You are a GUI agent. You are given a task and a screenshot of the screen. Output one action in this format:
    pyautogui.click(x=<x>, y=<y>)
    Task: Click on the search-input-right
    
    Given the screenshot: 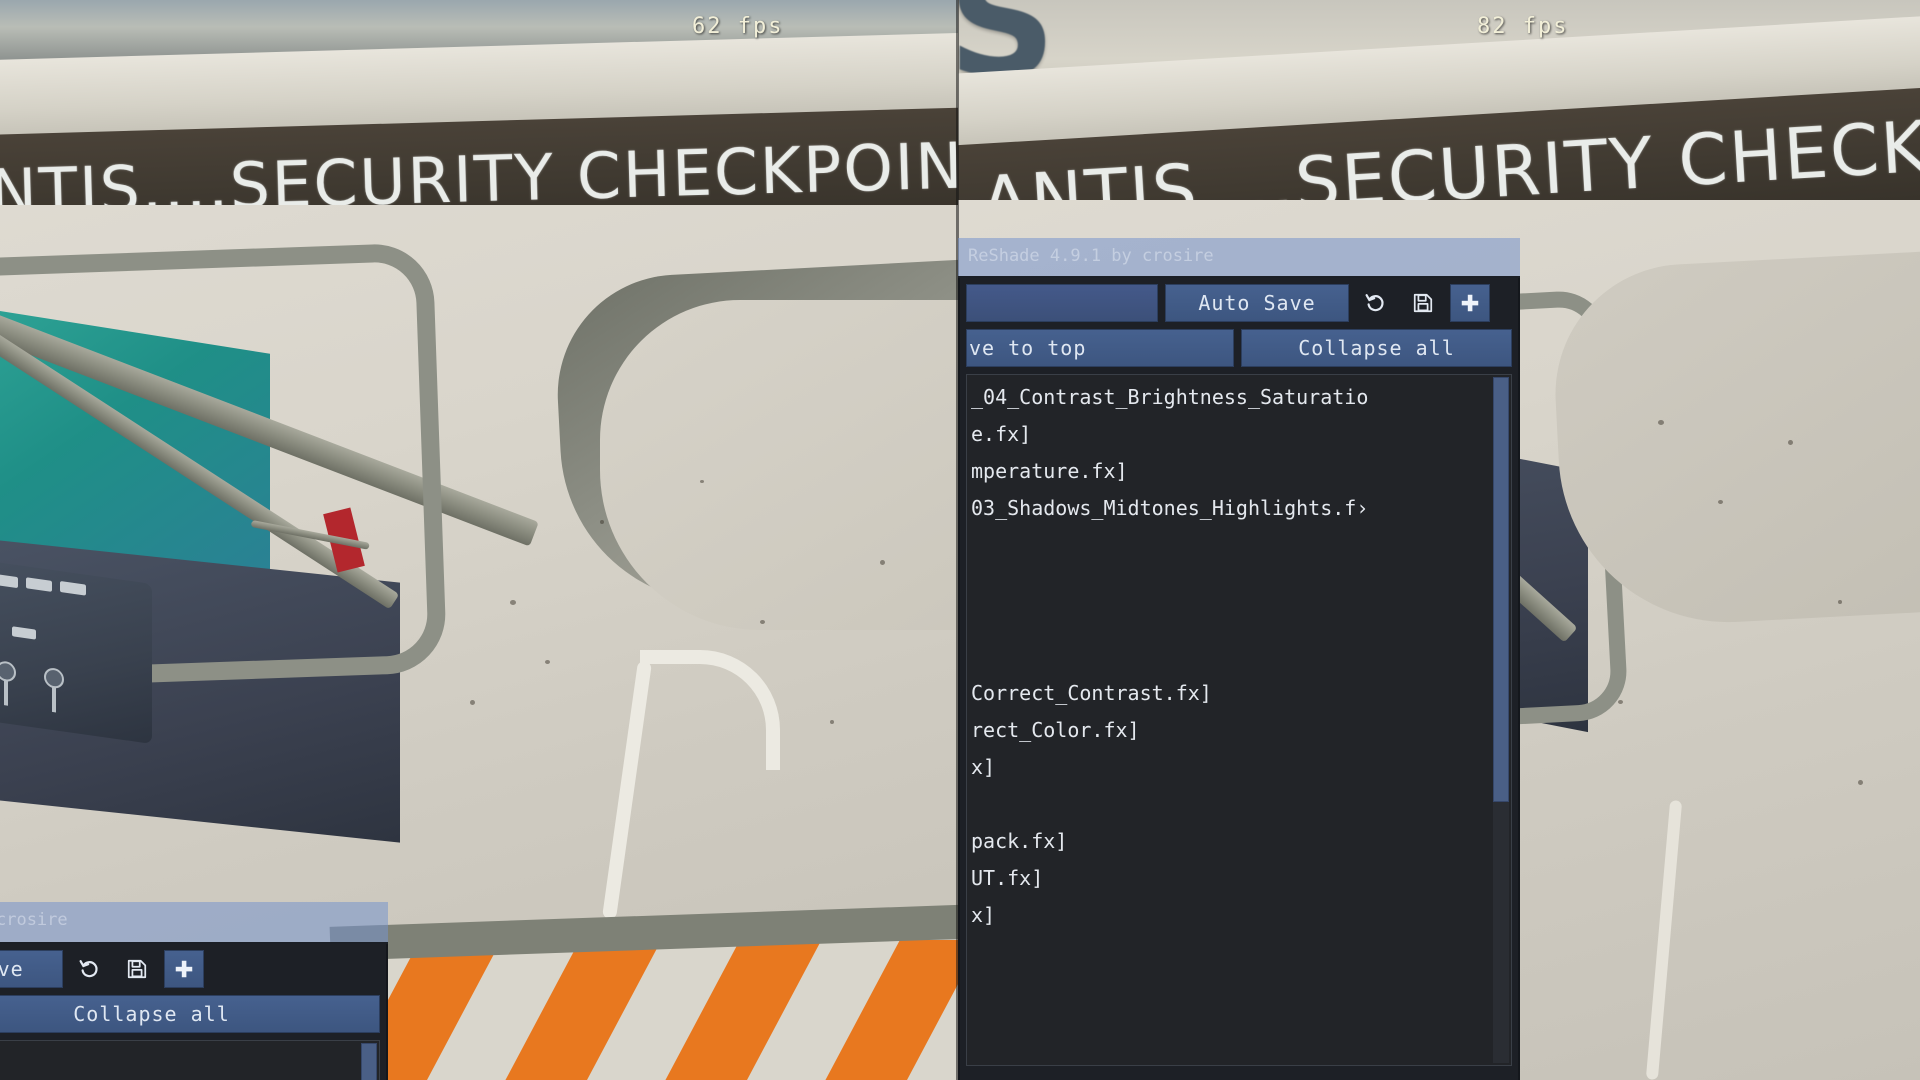 What is the action you would take?
    pyautogui.click(x=1062, y=303)
    